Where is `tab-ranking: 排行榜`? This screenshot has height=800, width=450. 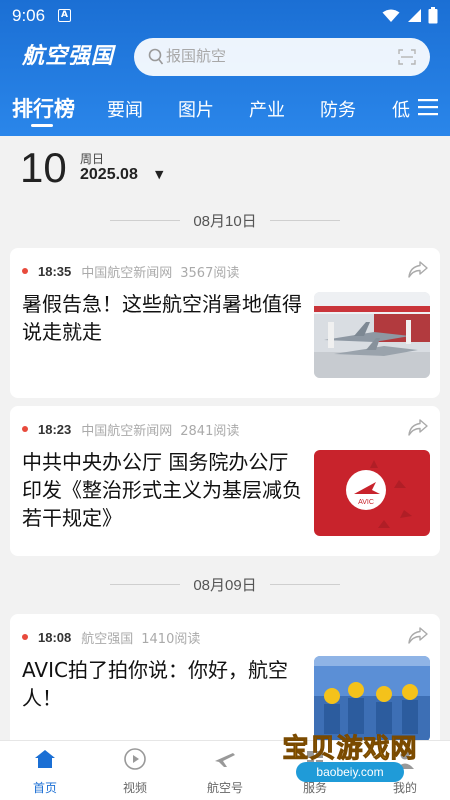
tab-ranking: 排行榜 is located at coordinates (43, 108).